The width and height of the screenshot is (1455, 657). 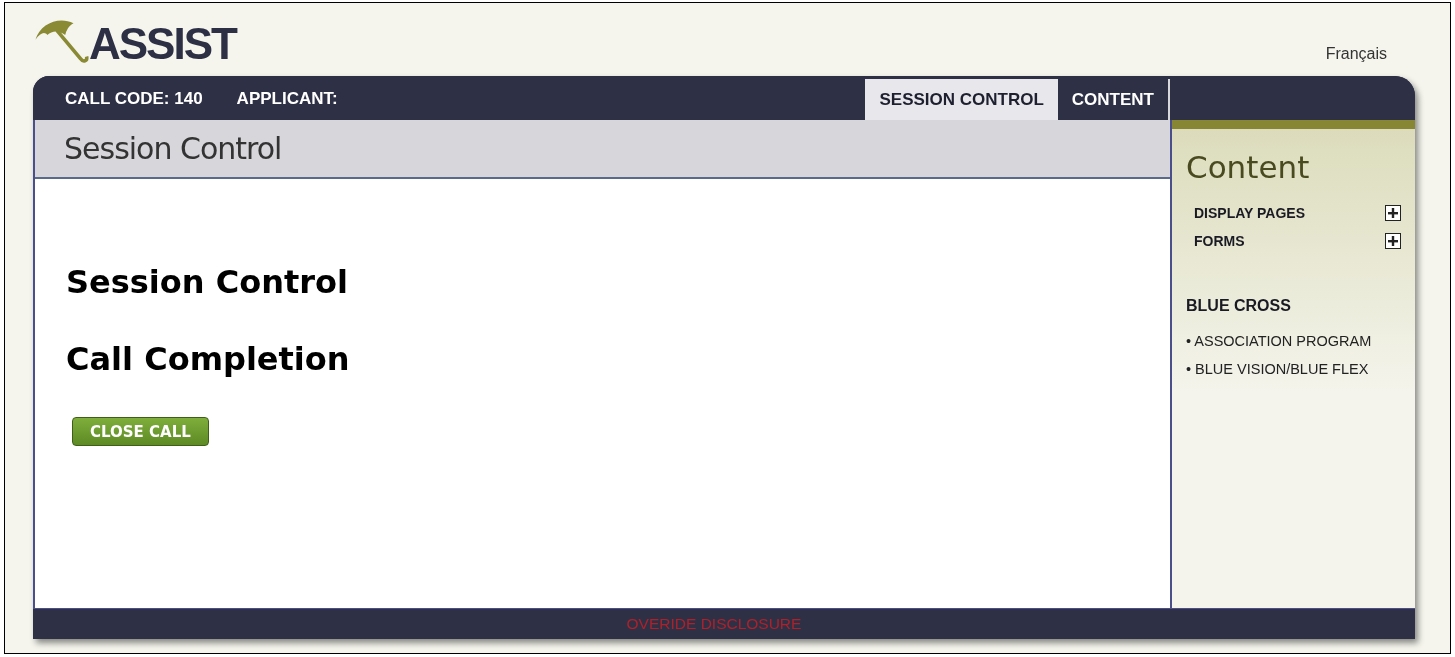 What do you see at coordinates (1239, 306) in the screenshot?
I see `group-title: BLUE CROSS` at bounding box center [1239, 306].